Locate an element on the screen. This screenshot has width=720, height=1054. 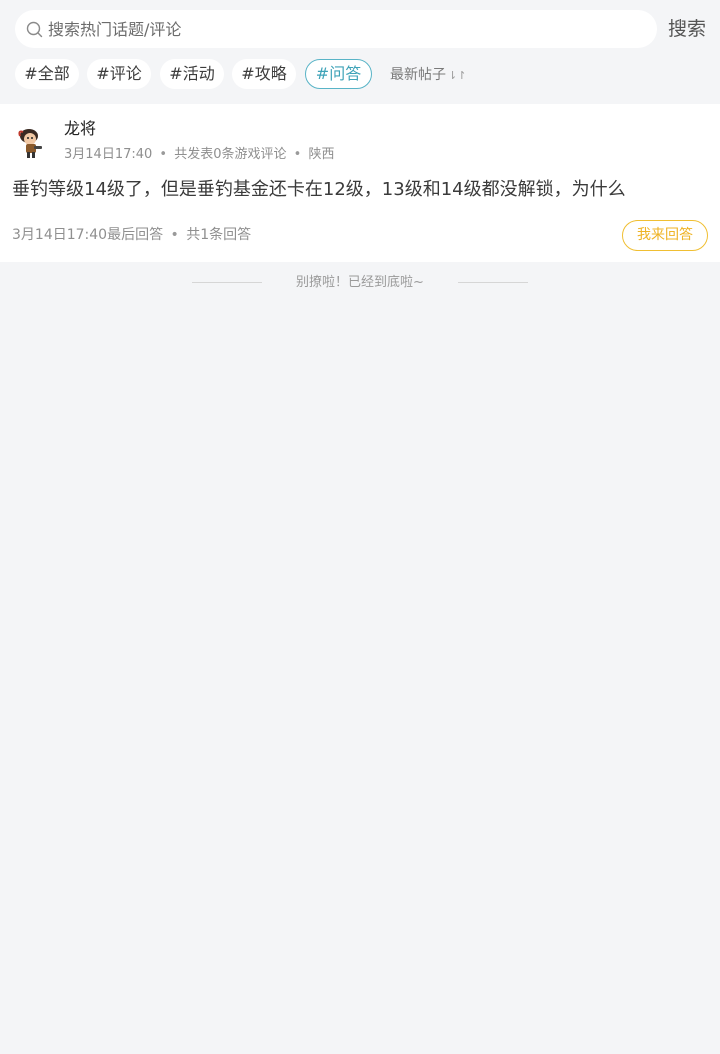
answer-count: 共1条回答 is located at coordinates (219, 235).